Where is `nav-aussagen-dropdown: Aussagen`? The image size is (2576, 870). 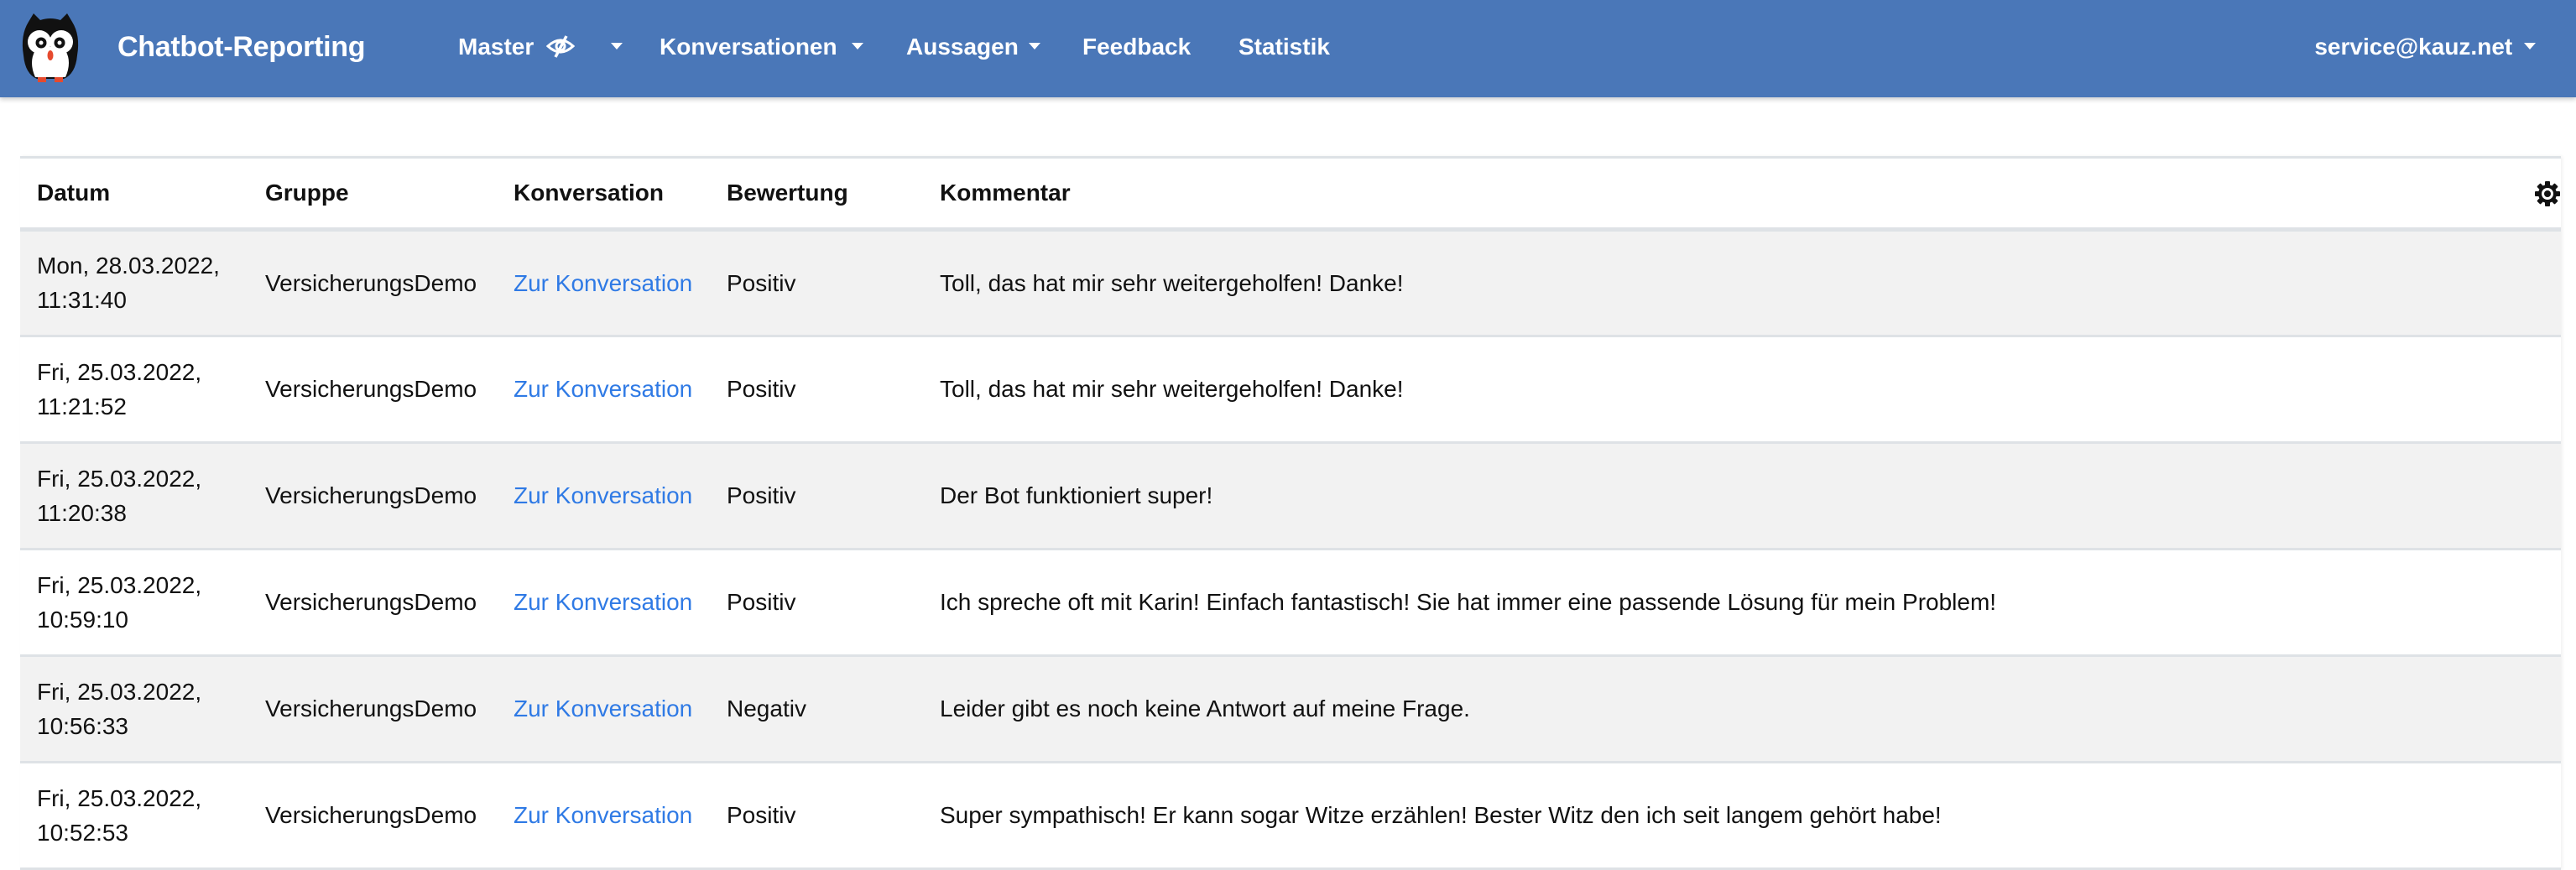
nav-aussagen-dropdown: Aussagen is located at coordinates (973, 47).